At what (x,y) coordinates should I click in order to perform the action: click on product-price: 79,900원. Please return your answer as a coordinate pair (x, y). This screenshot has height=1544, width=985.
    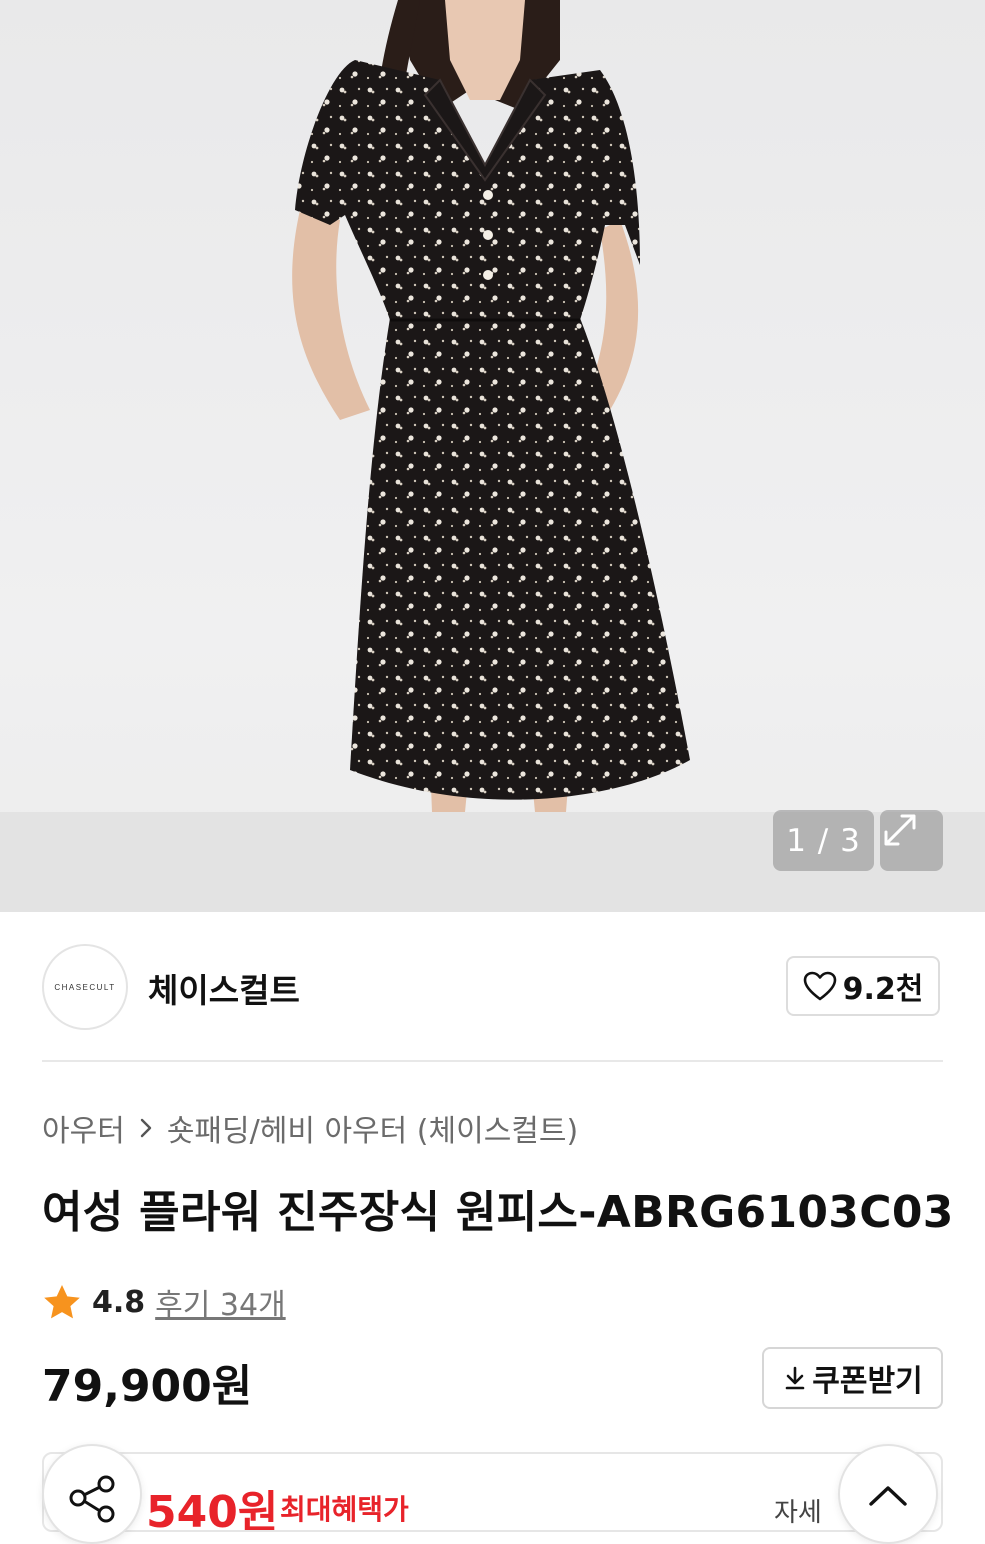
    Looking at the image, I should click on (147, 1386).